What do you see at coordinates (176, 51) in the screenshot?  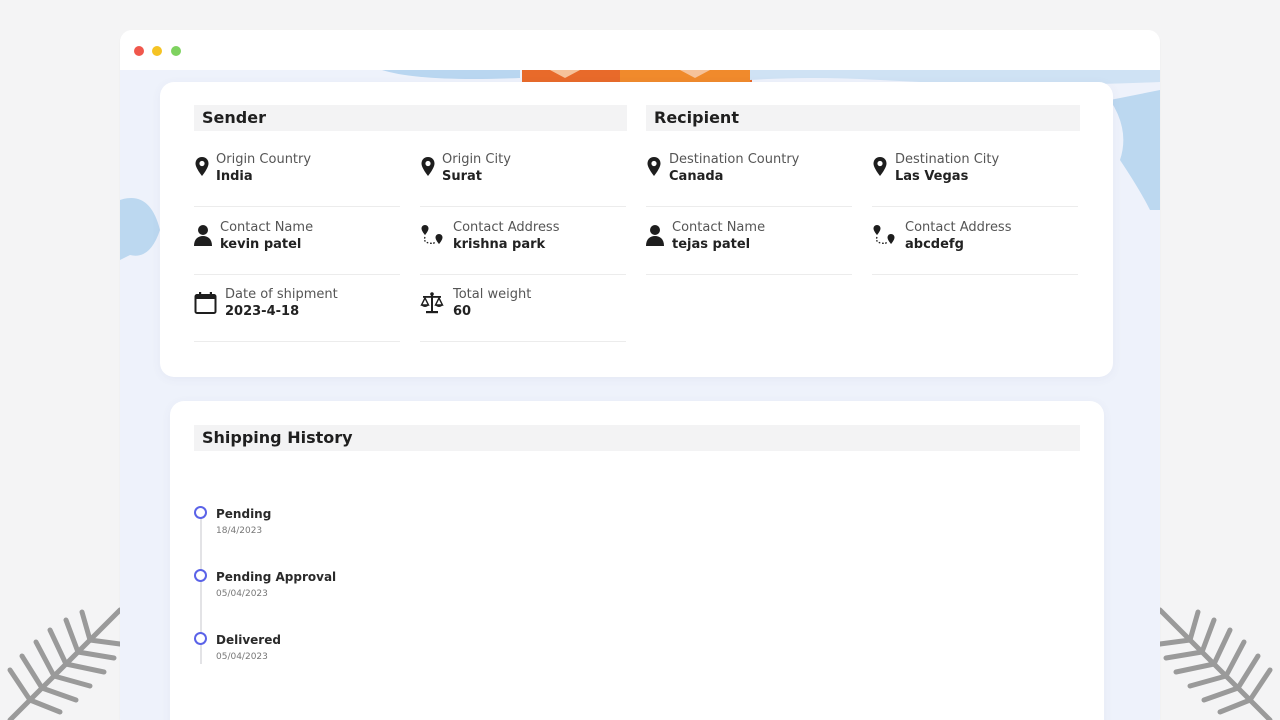 I see `maximize-window-dot` at bounding box center [176, 51].